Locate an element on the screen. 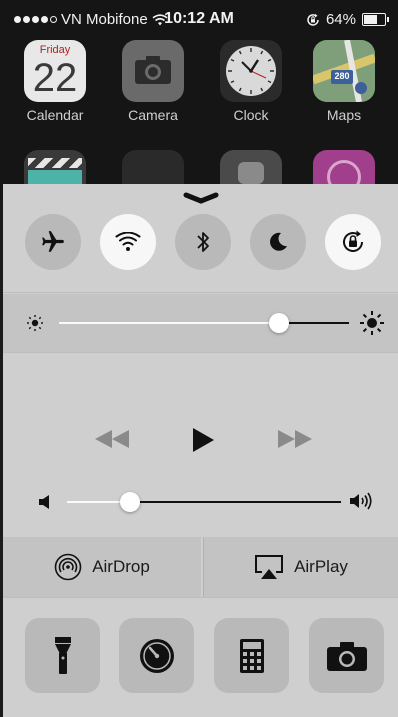 Image resolution: width=398 pixels, height=717 pixels. rotation-lock-toggle is located at coordinates (353, 242).